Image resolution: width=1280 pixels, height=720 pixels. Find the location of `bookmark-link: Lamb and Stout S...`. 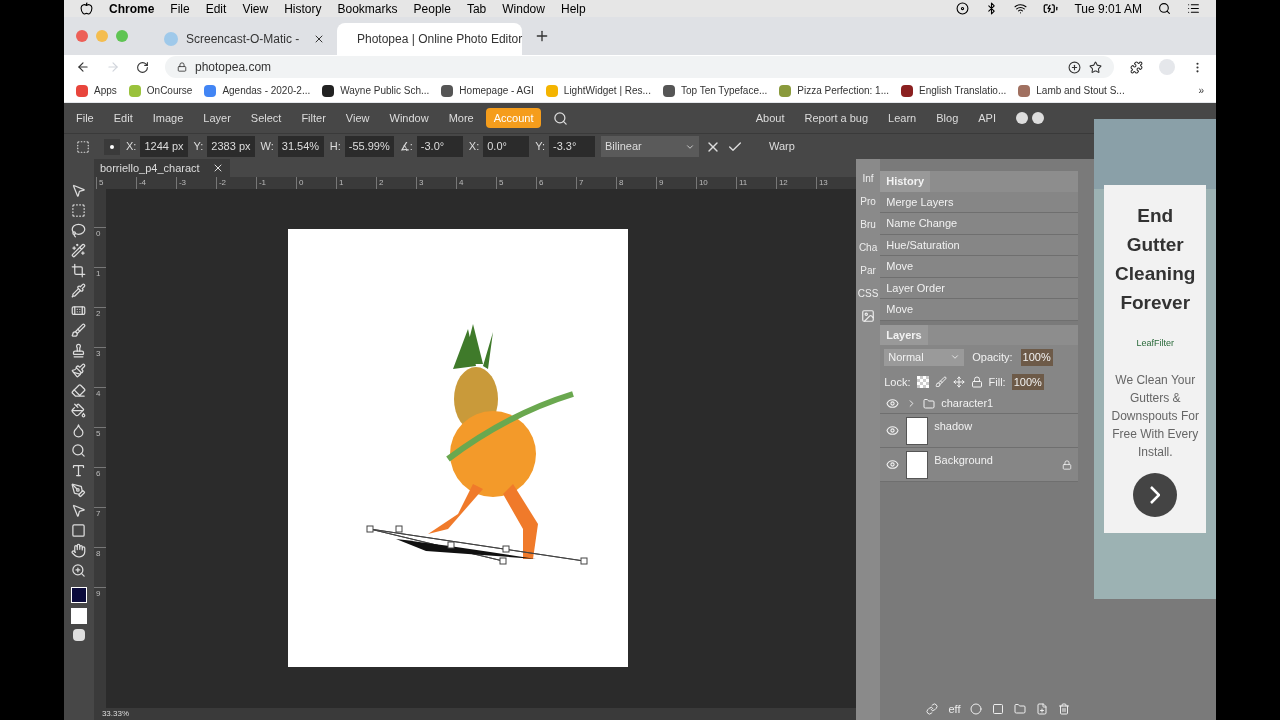

bookmark-link: Lamb and Stout S... is located at coordinates (1080, 90).